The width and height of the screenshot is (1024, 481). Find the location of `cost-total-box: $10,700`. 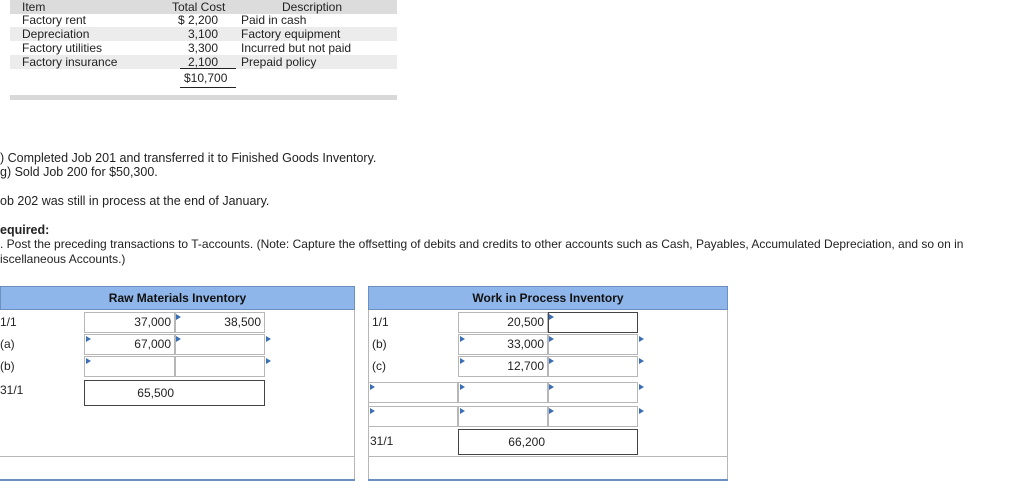

cost-total-box: $10,700 is located at coordinates (208, 78).